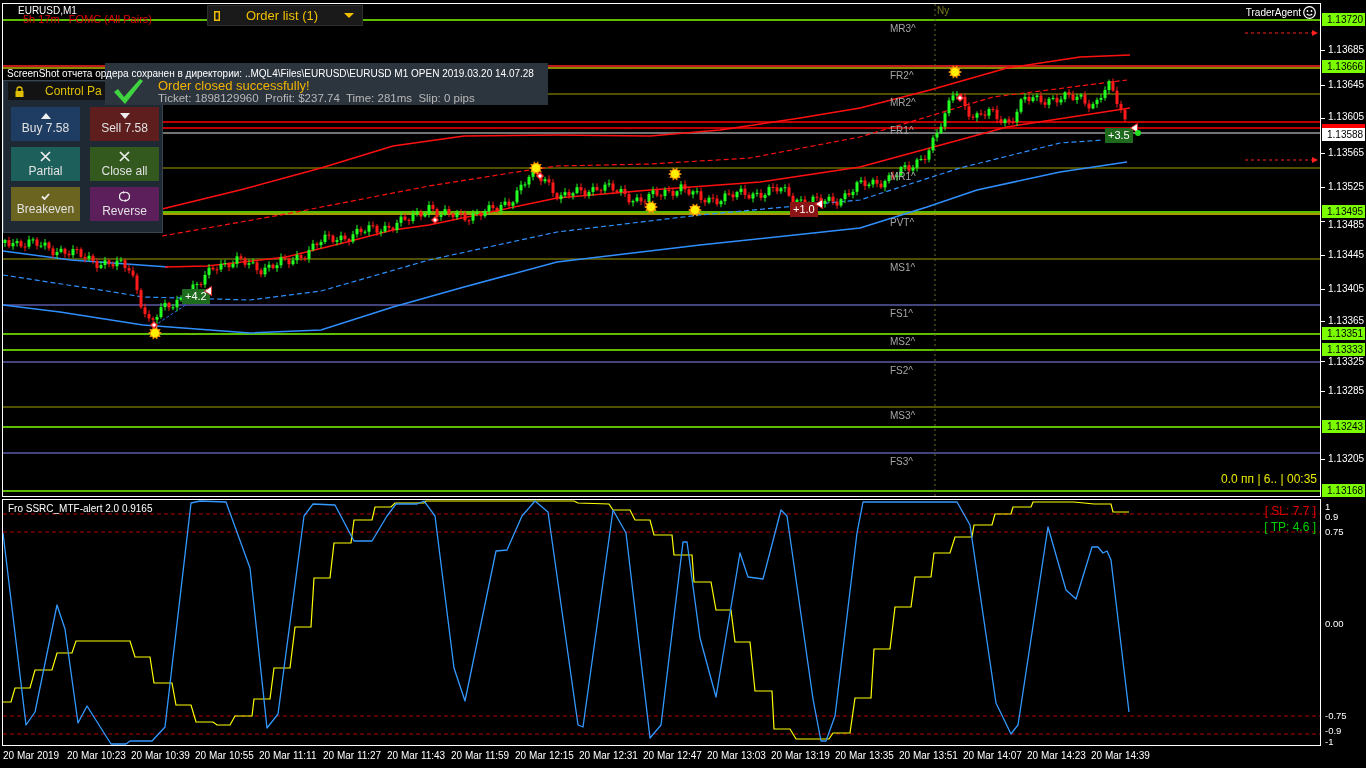 Image resolution: width=1366 pixels, height=768 pixels. I want to click on price-level-badge: 1.13333, so click(1343, 349).